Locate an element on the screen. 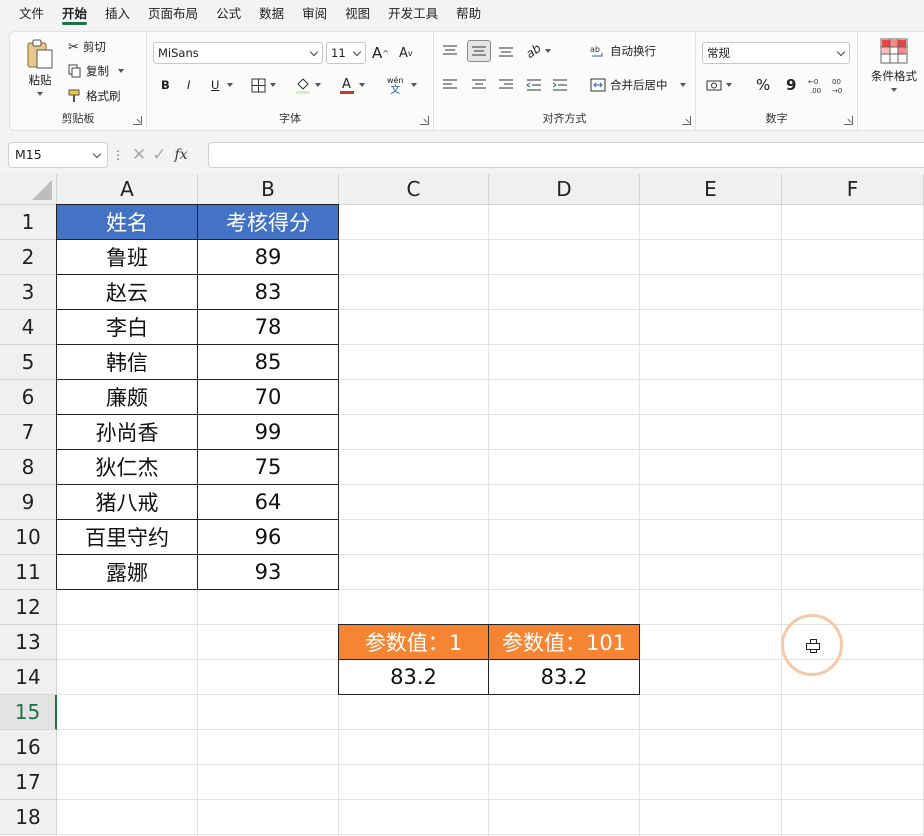  menu-file: 文件 is located at coordinates (26, 14).